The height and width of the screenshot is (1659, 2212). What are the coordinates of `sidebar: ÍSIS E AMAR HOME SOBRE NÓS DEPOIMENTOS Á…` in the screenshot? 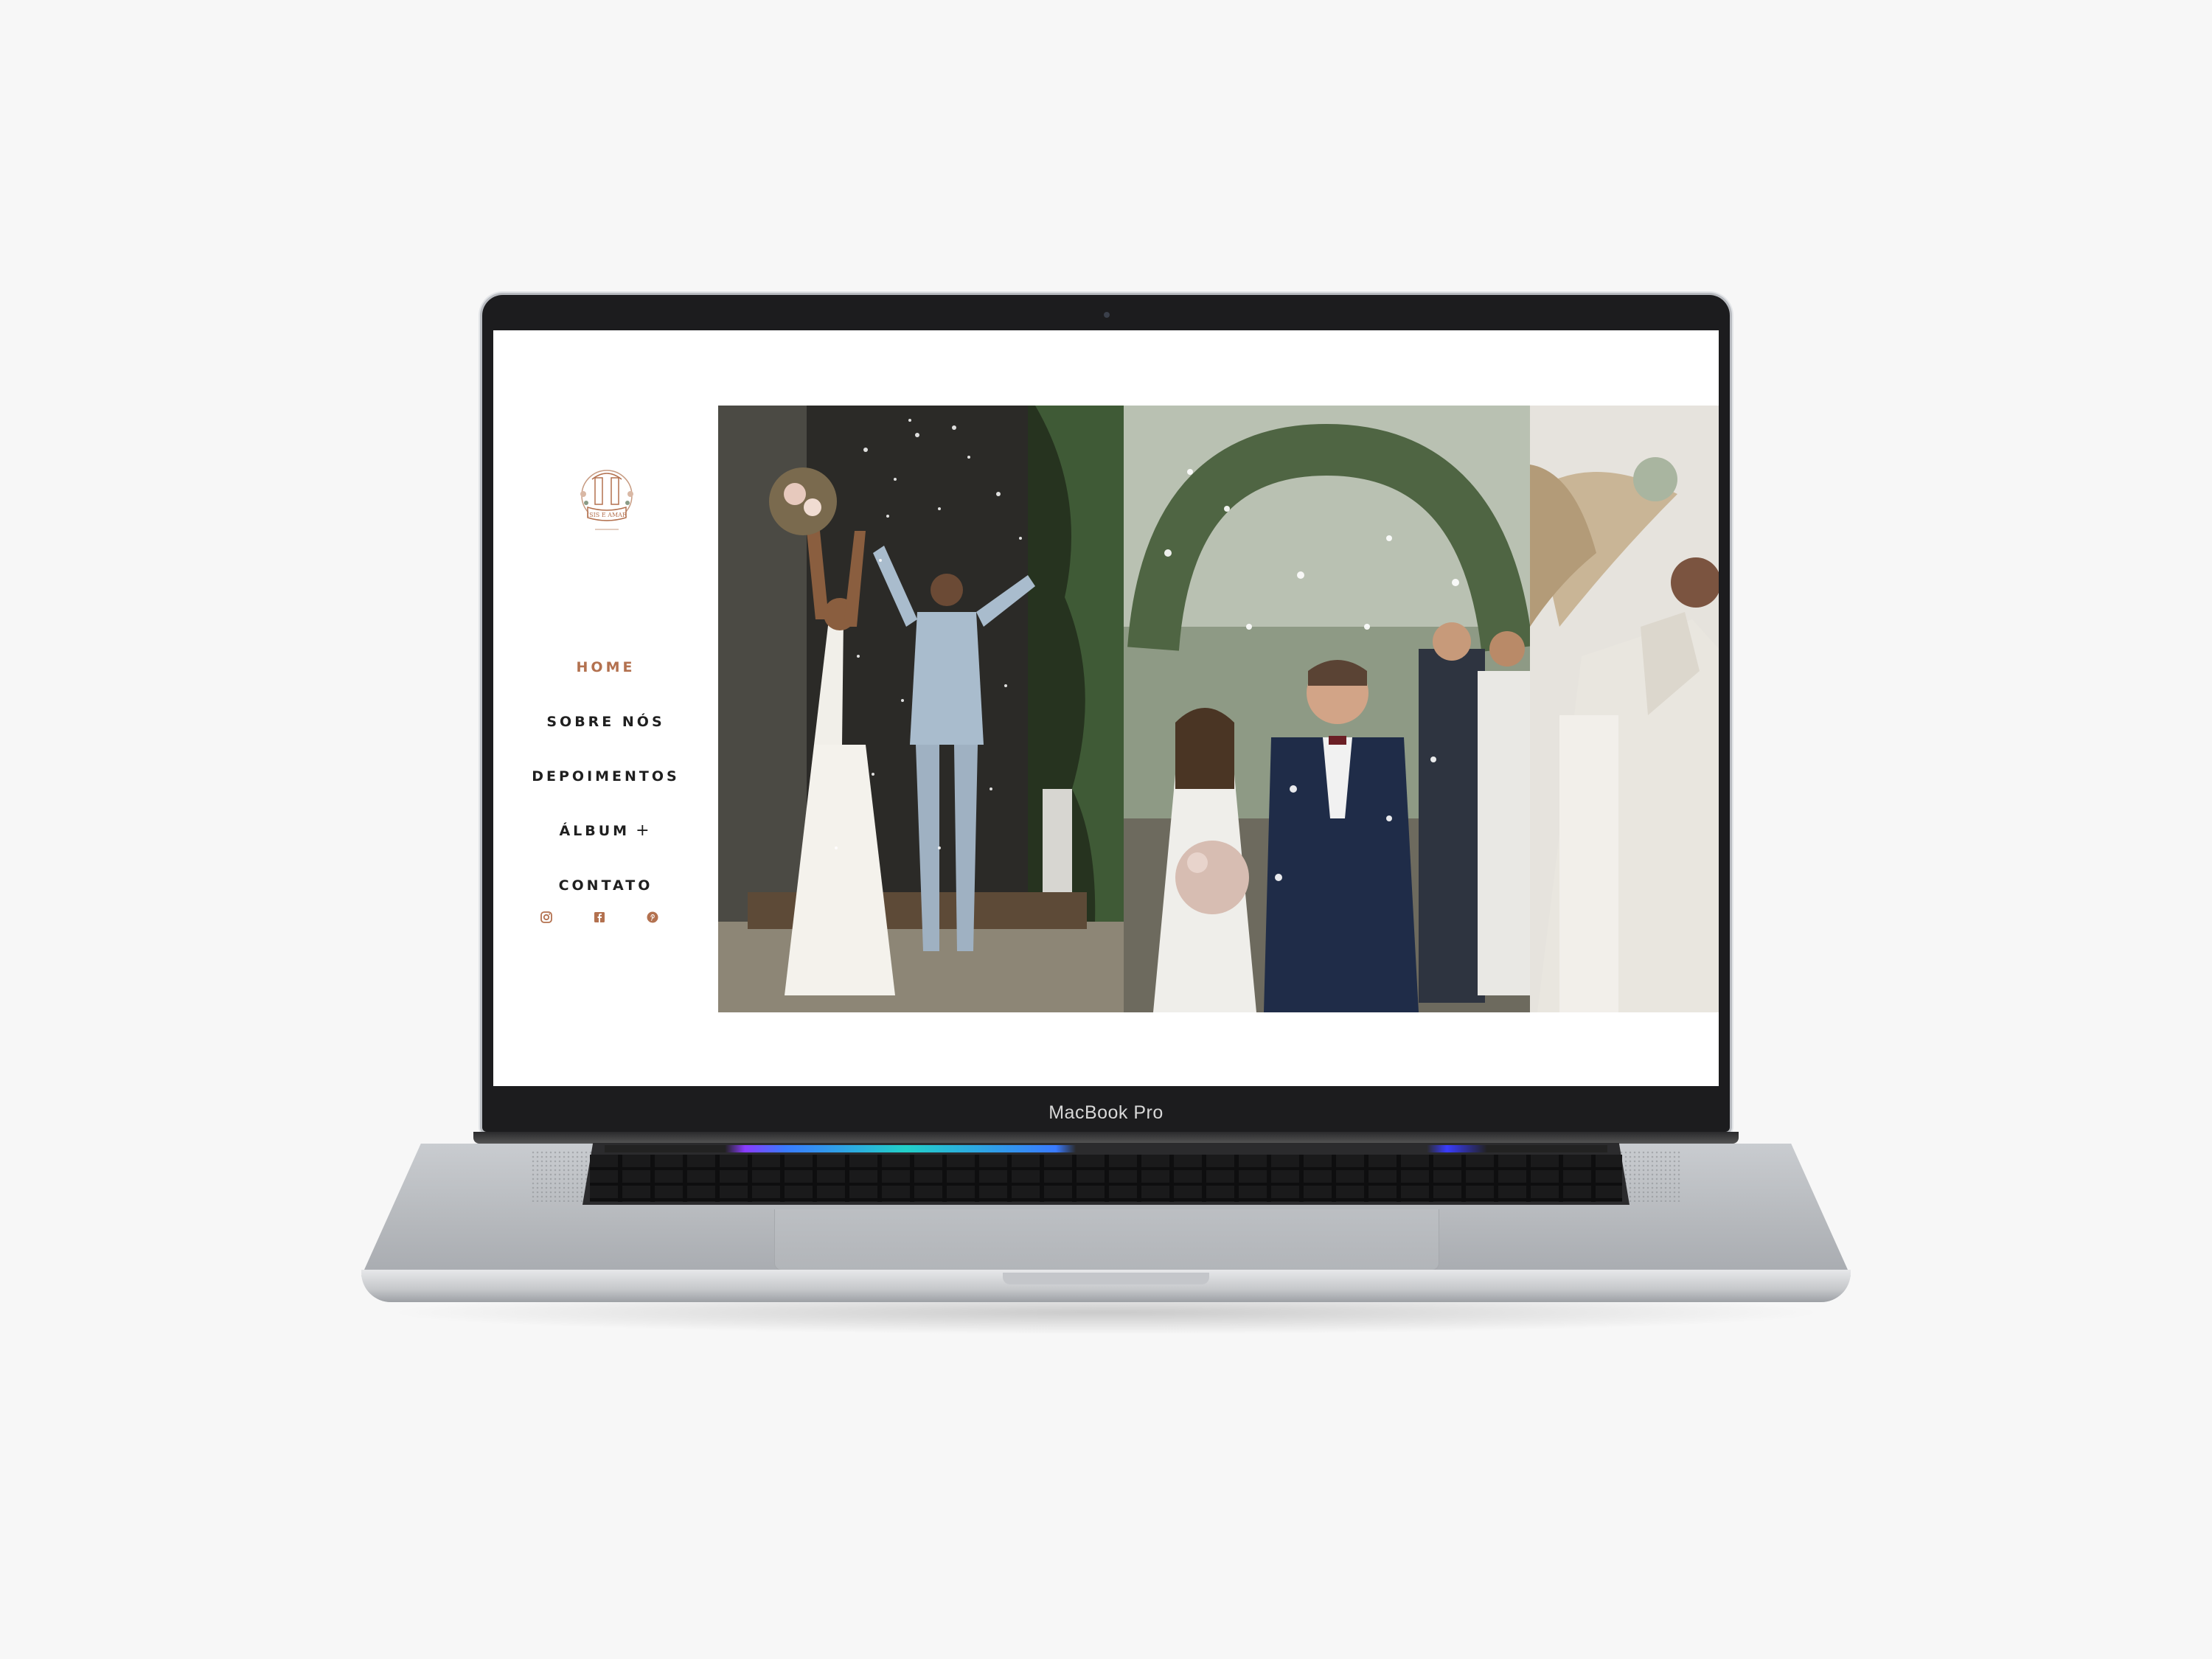 It's located at (600, 708).